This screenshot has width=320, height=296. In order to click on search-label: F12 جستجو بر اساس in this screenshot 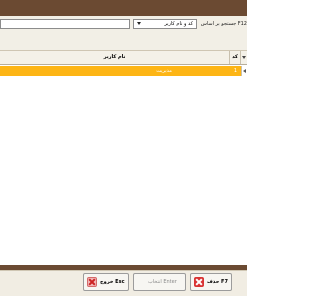, I will do `click(223, 24)`.